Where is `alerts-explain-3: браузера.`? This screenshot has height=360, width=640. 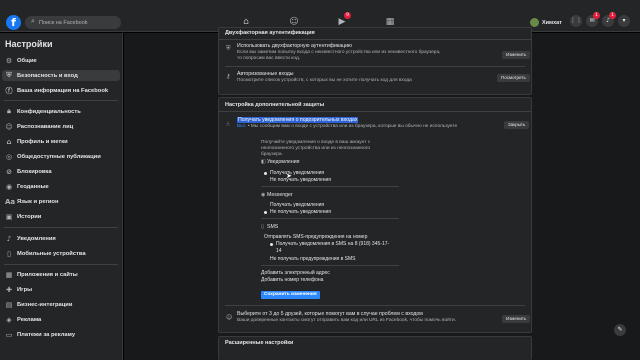
alerts-explain-3: браузера. is located at coordinates (272, 154).